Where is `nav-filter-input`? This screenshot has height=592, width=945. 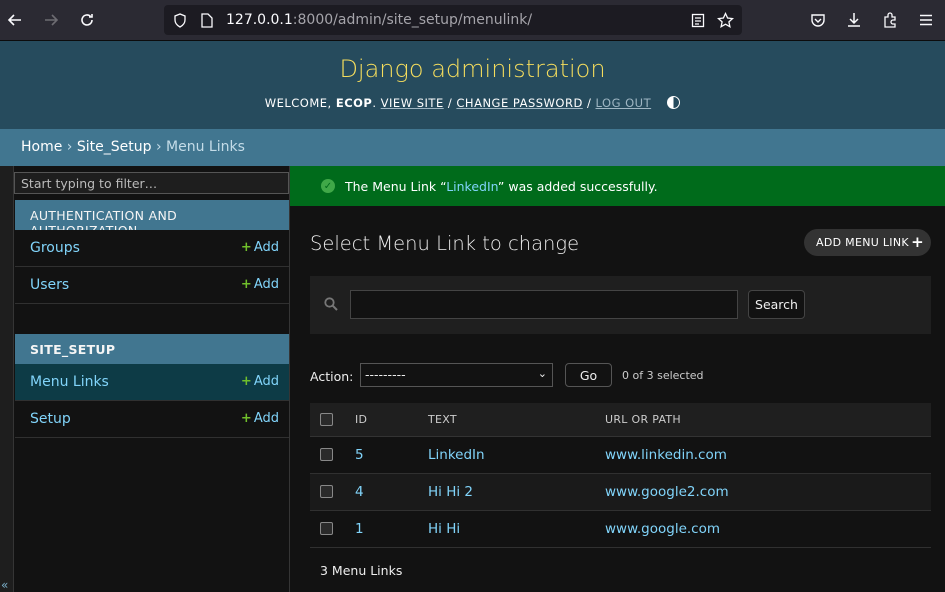
nav-filter-input is located at coordinates (151, 183).